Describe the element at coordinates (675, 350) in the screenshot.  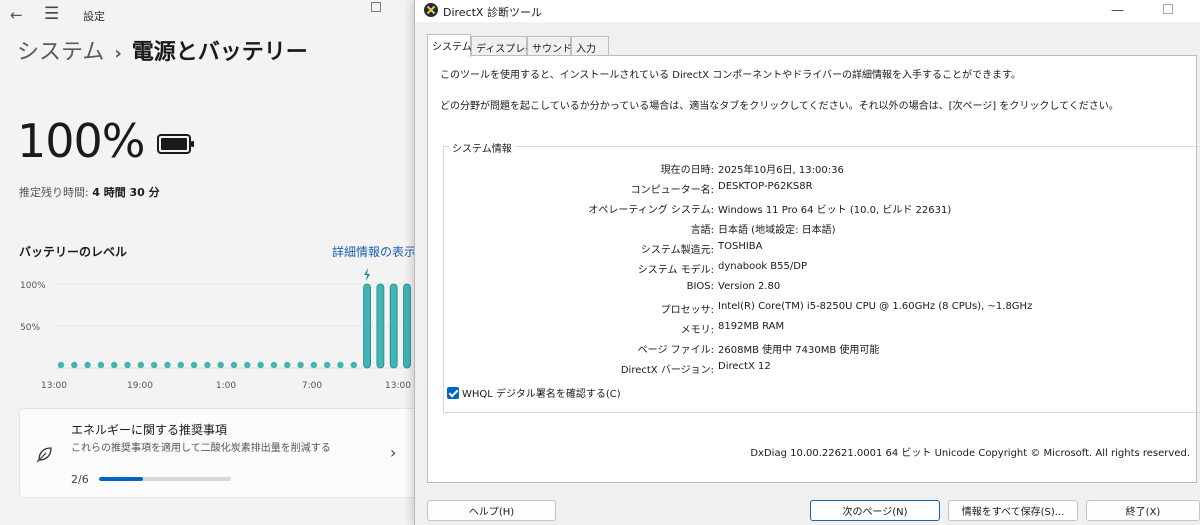
I see `info-key: ページ ファイル:` at that location.